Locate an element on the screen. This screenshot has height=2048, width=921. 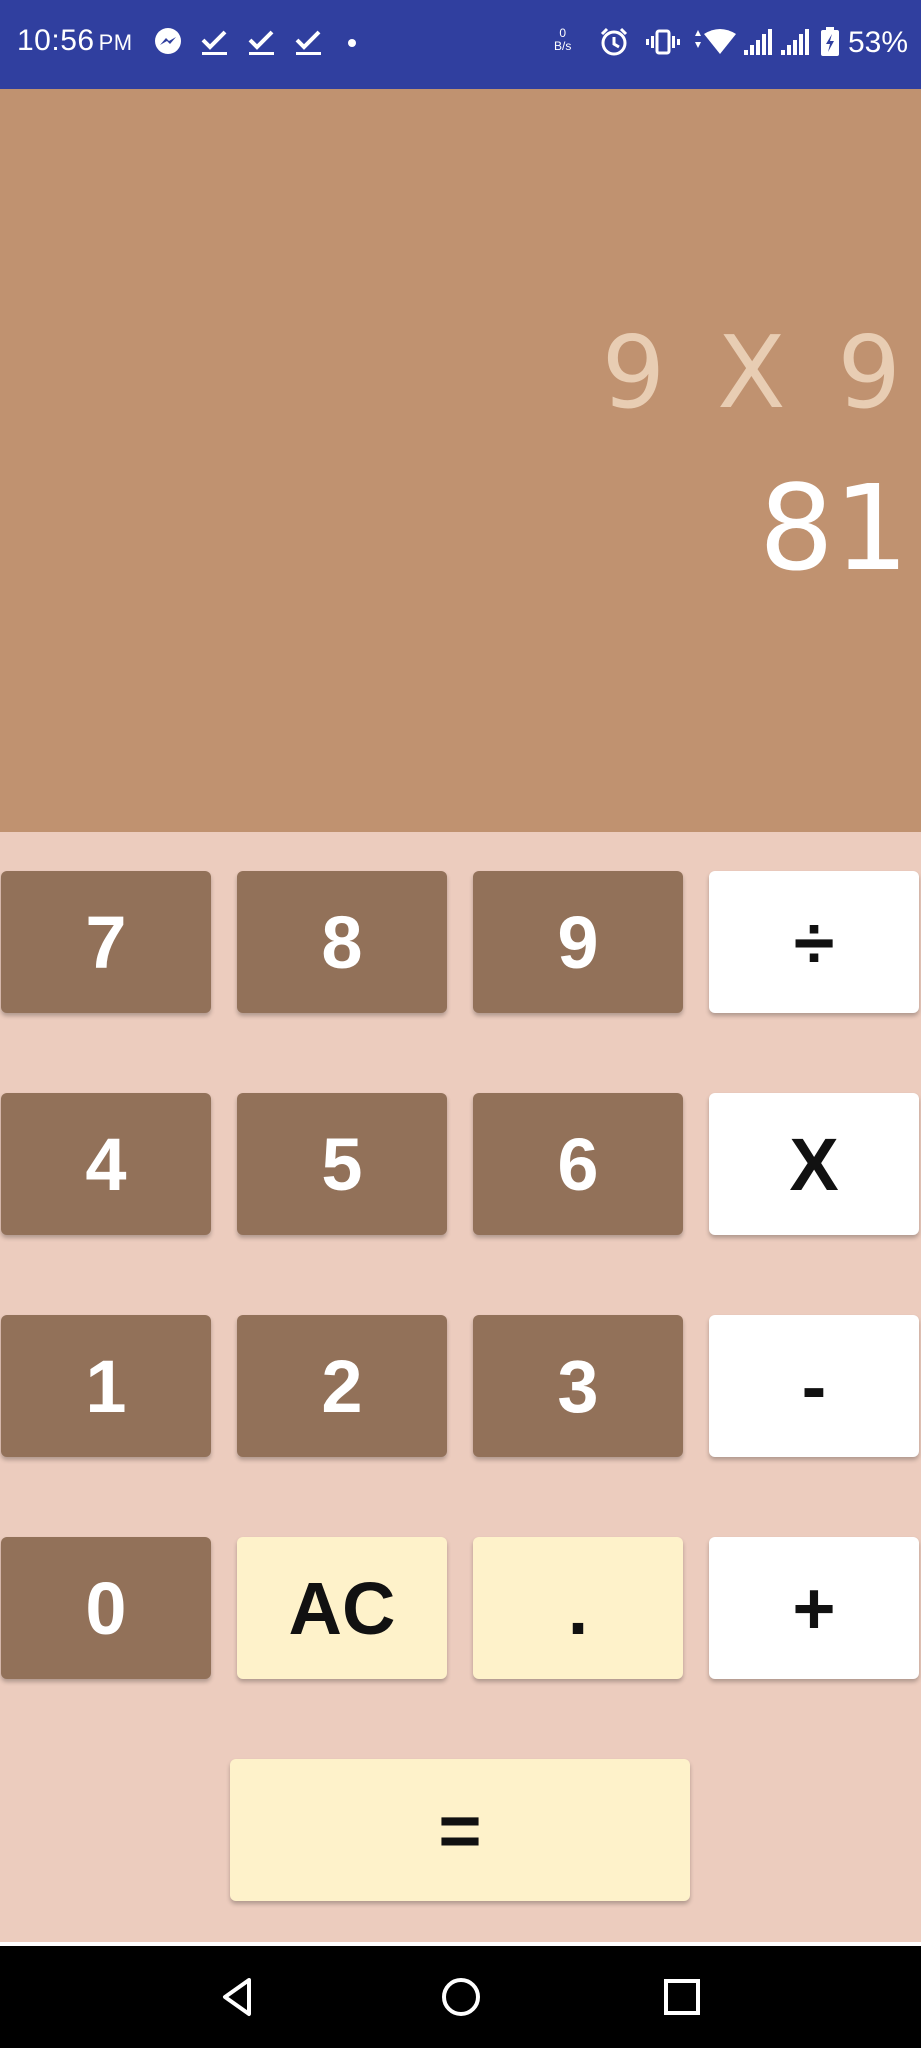
net-speed: 0 B/s is located at coordinates (562, 40).